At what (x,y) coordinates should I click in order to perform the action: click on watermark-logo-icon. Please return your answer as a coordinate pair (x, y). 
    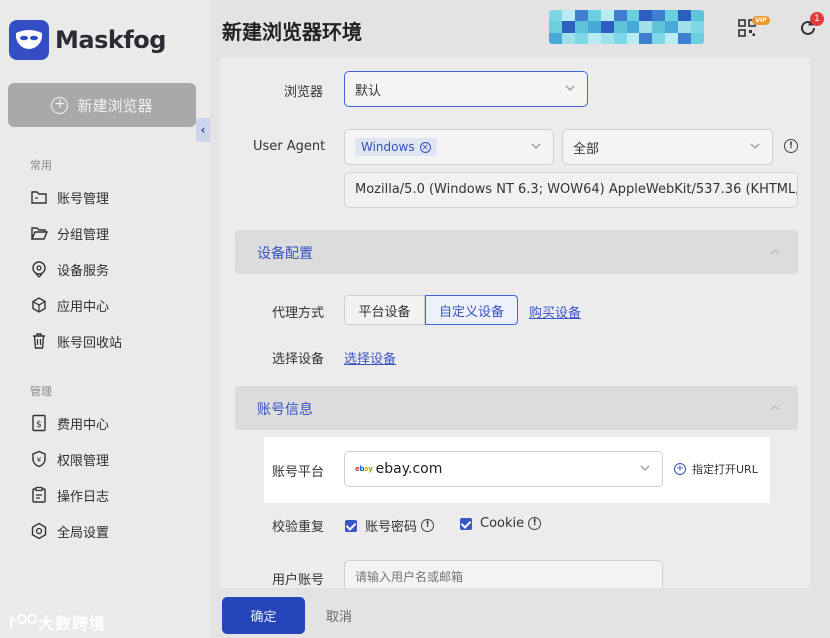
    Looking at the image, I should click on (23, 621).